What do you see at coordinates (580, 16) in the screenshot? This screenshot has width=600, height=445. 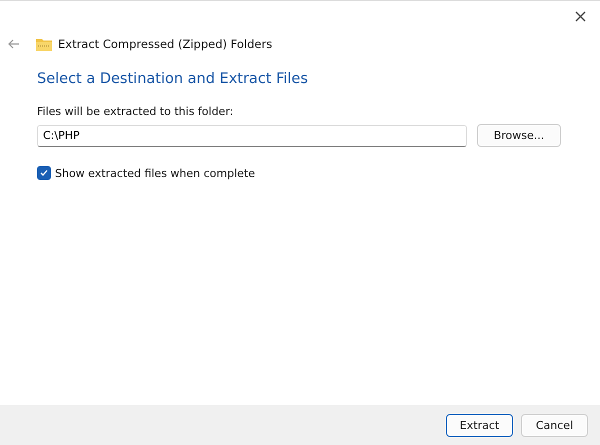 I see `close-icon` at bounding box center [580, 16].